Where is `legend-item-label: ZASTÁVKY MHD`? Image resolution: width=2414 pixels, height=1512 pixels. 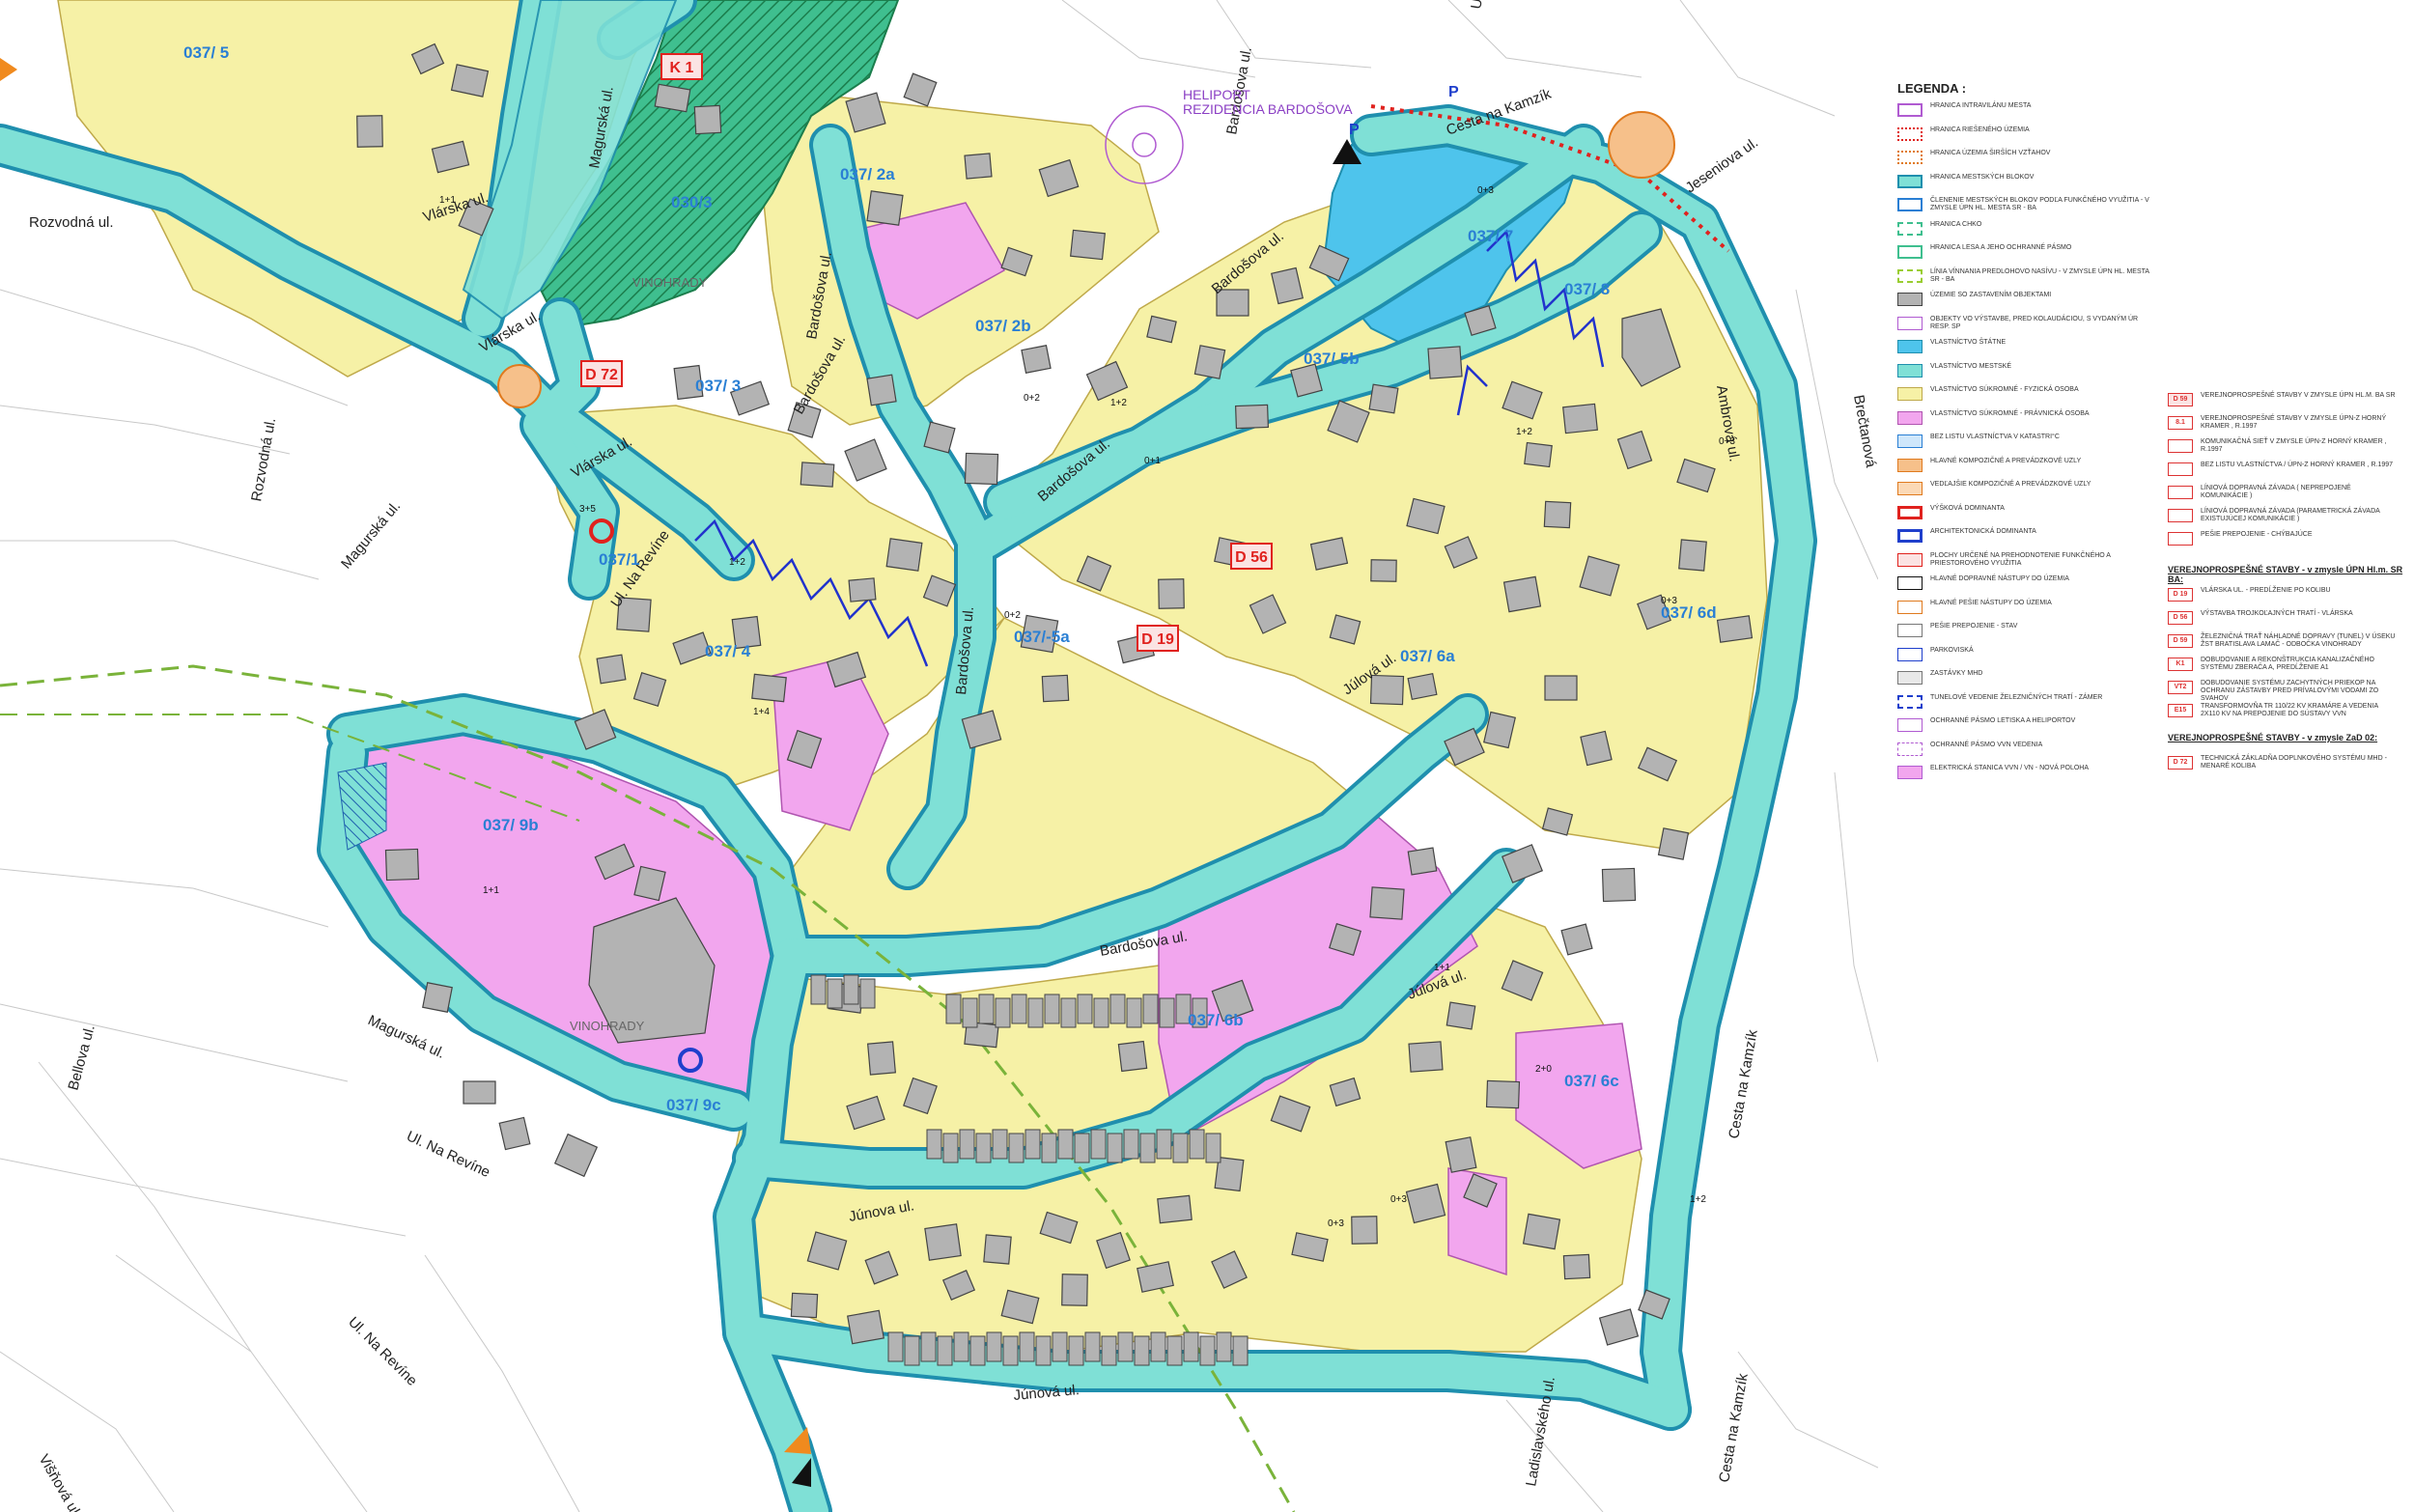
legend-item-label: ZASTÁVKY MHD is located at coordinates (1956, 673).